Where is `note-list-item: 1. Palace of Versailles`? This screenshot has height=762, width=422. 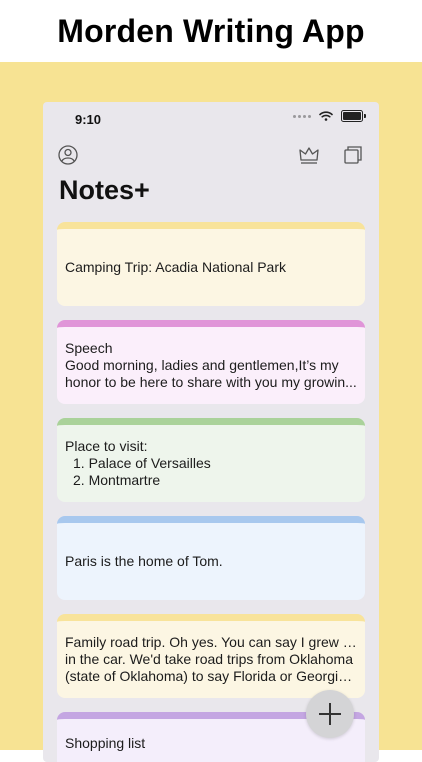
note-list-item: 1. Palace of Versailles is located at coordinates (142, 463).